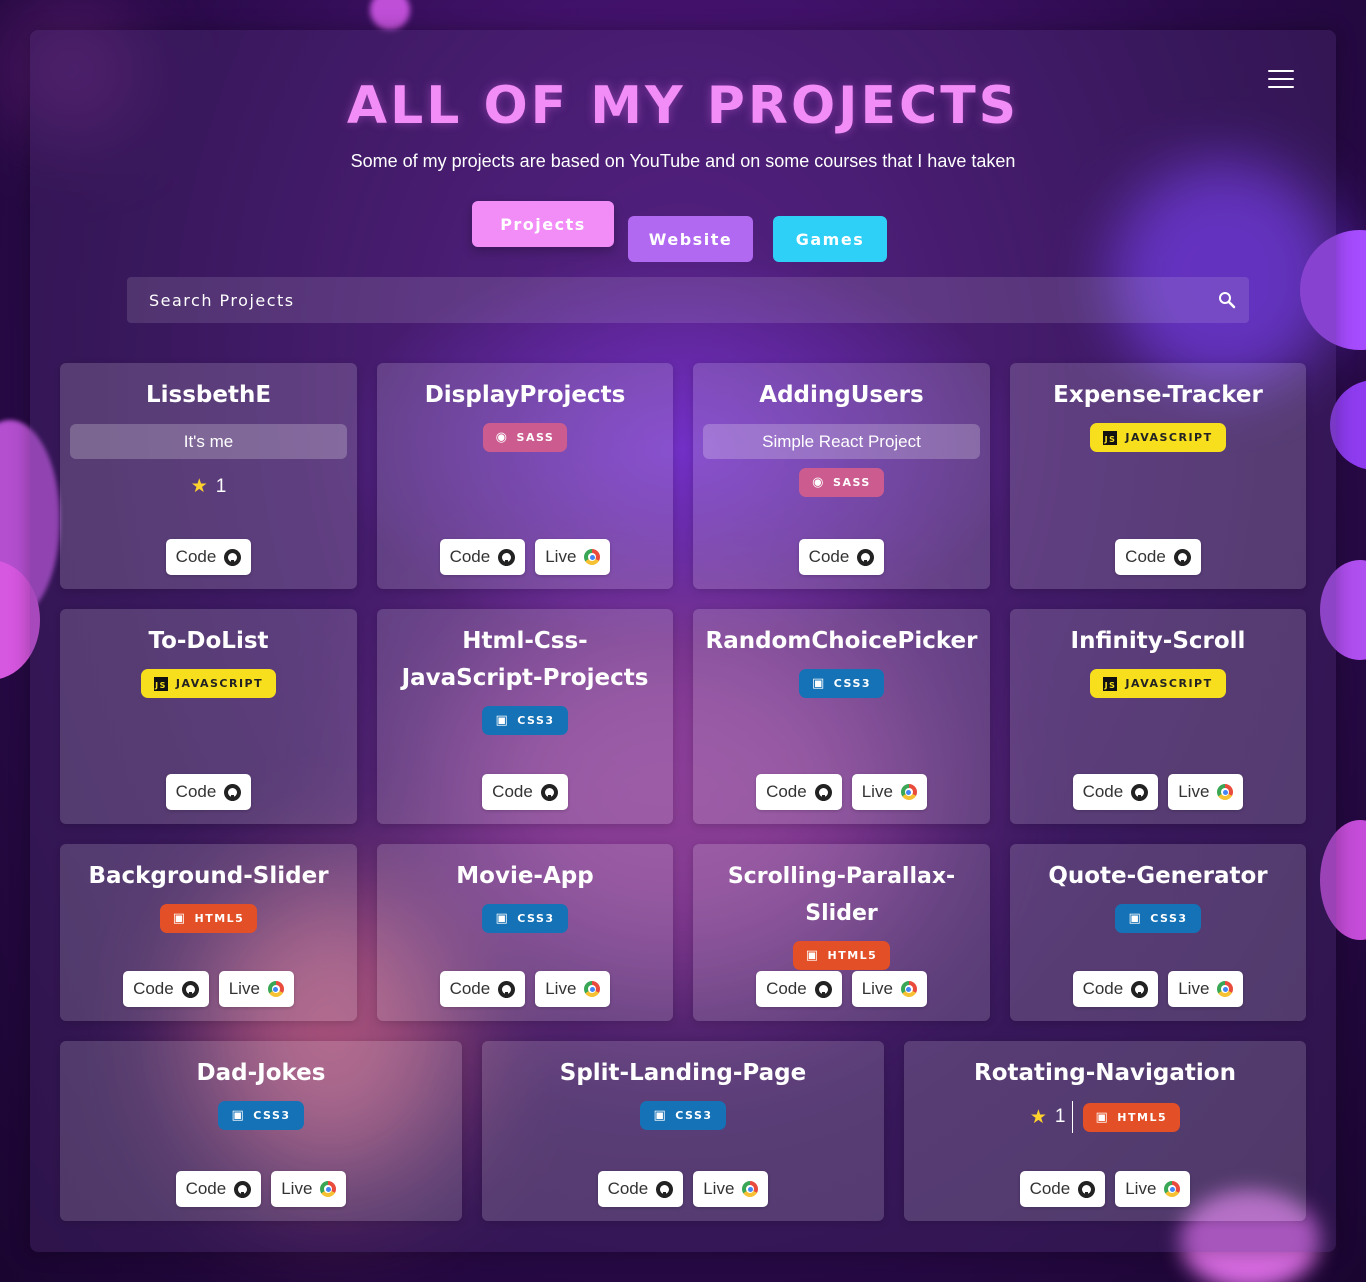 The image size is (1366, 1282). What do you see at coordinates (208, 716) in the screenshot?
I see `project-card: To-DoList JS JAVASCRIPT Code` at bounding box center [208, 716].